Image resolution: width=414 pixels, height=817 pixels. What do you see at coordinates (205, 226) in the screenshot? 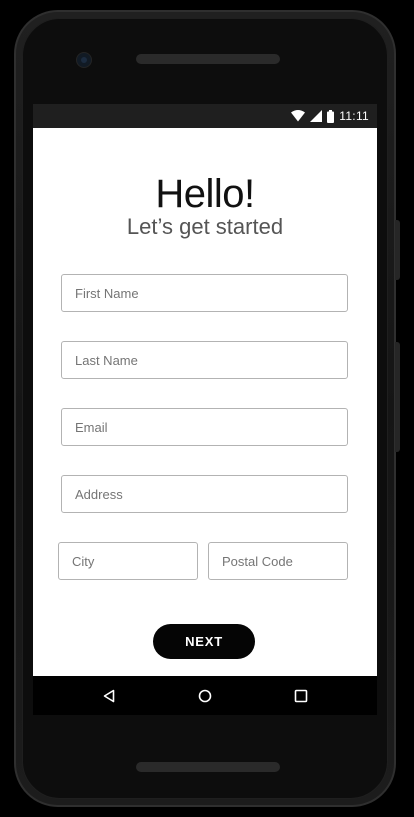
I see `page-subtitle: Let’s get started` at bounding box center [205, 226].